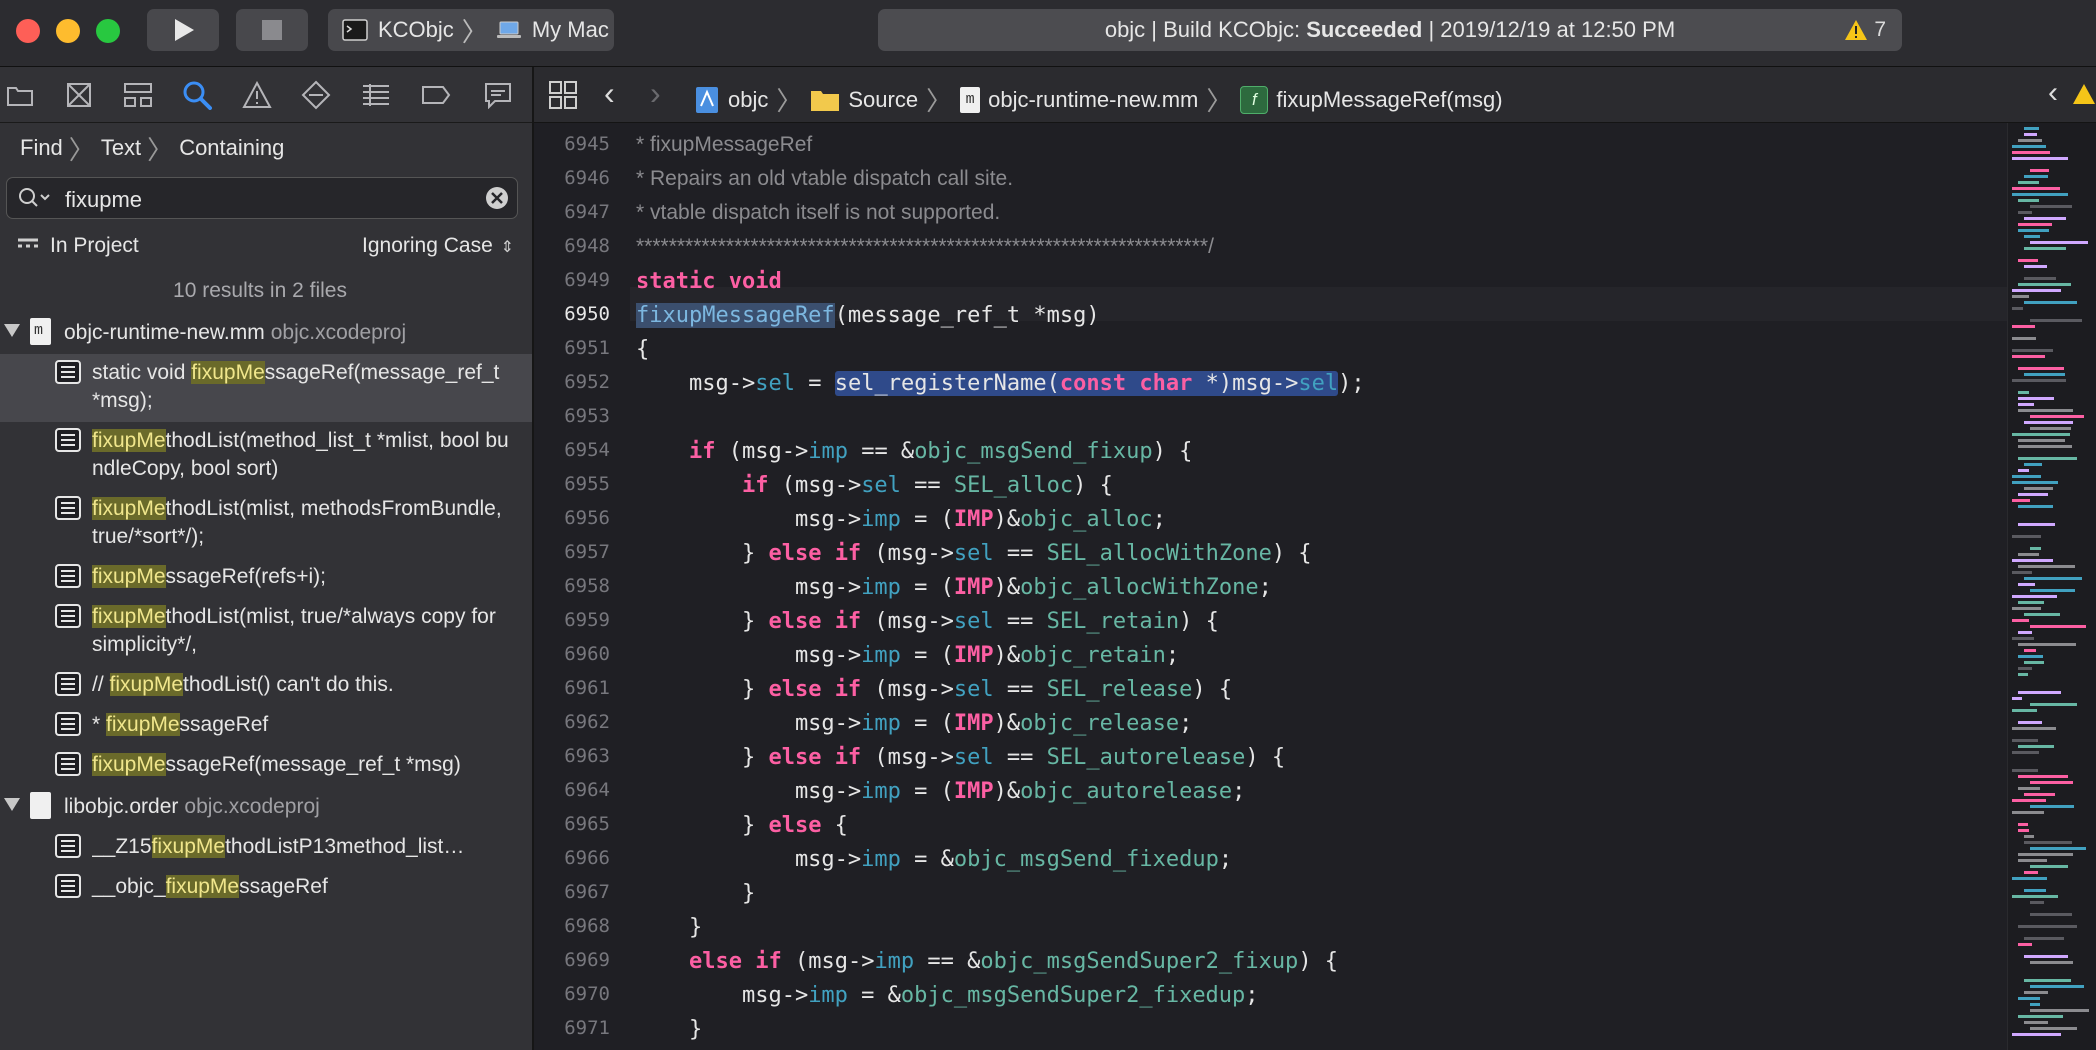 This screenshot has height=1050, width=2096. Describe the element at coordinates (587, 586) in the screenshot. I see `line-number: 6958` at that location.